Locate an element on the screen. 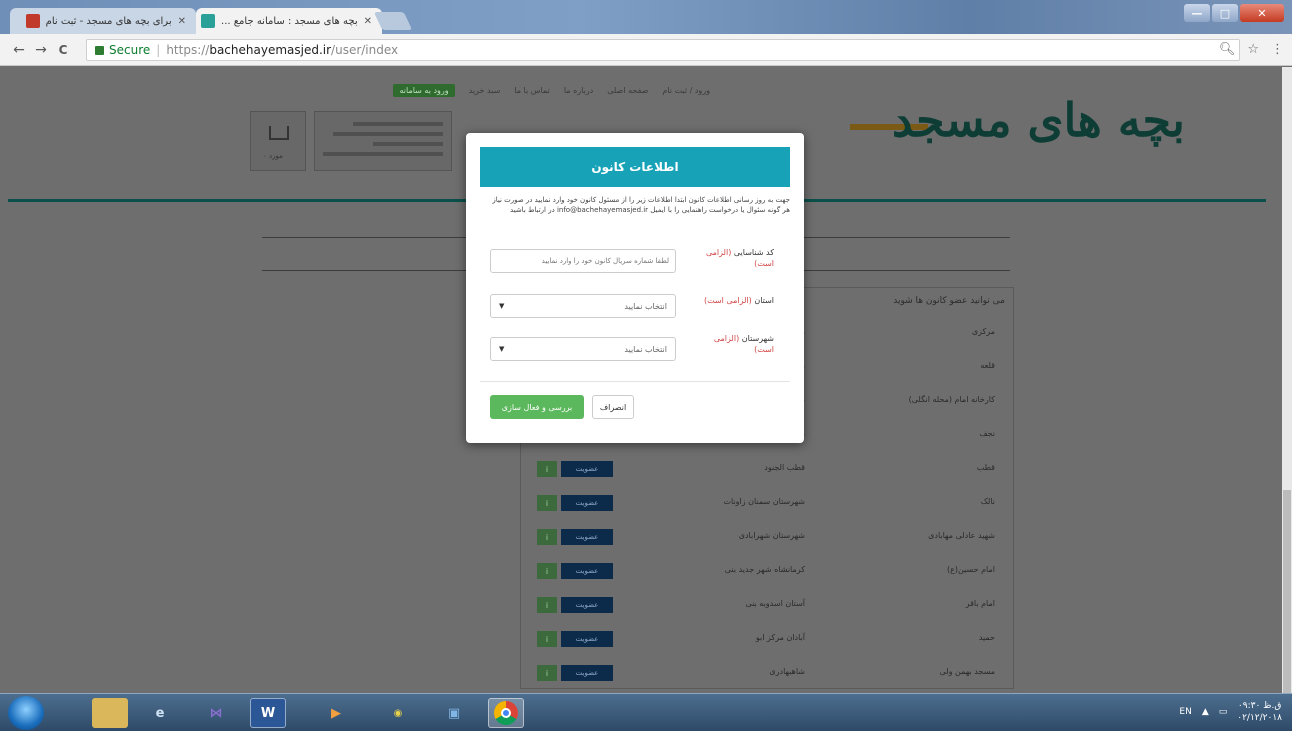  tab-title: برای بچه های مسجد - ثبت نام is located at coordinates (108, 21).